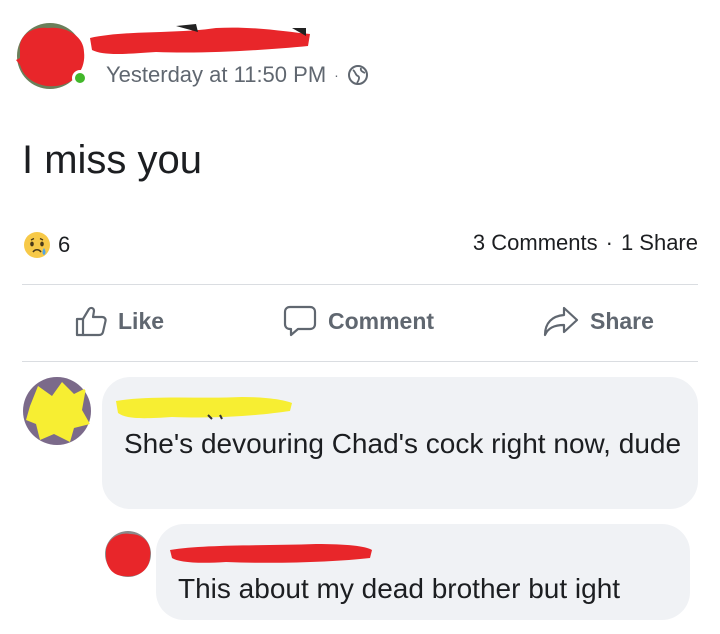  I want to click on shares-count-link: 1 Share, so click(659, 243).